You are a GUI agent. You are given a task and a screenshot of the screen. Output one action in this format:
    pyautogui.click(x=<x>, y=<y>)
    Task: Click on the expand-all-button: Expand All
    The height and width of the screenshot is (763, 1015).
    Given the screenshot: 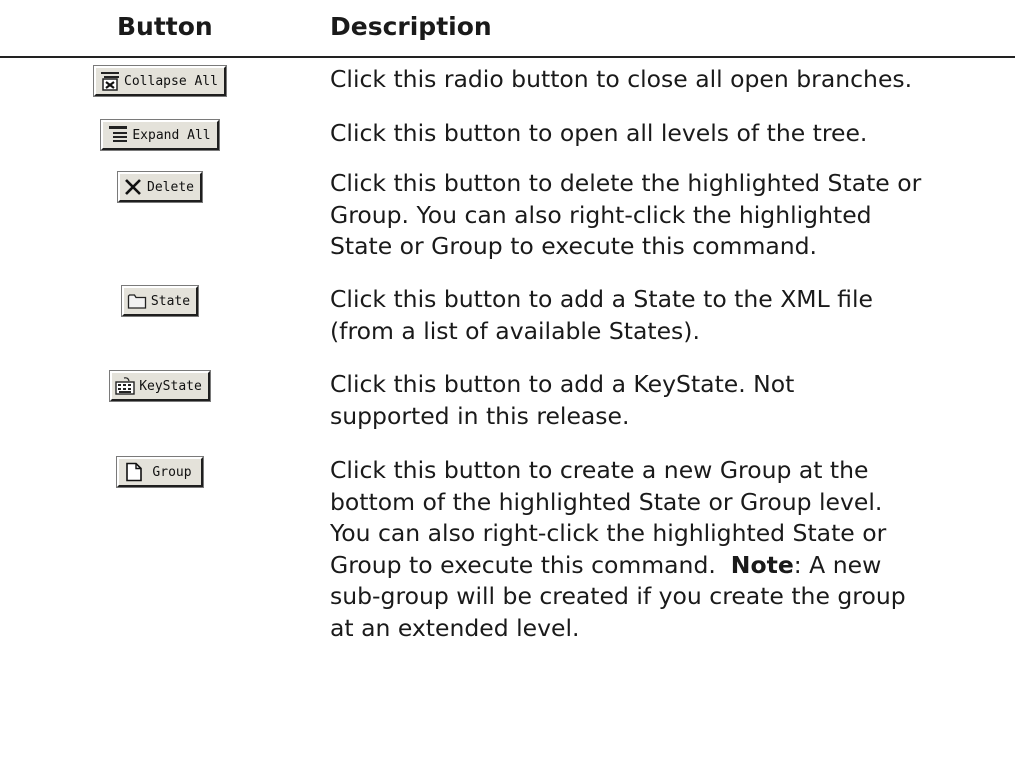 What is the action you would take?
    pyautogui.click(x=160, y=135)
    